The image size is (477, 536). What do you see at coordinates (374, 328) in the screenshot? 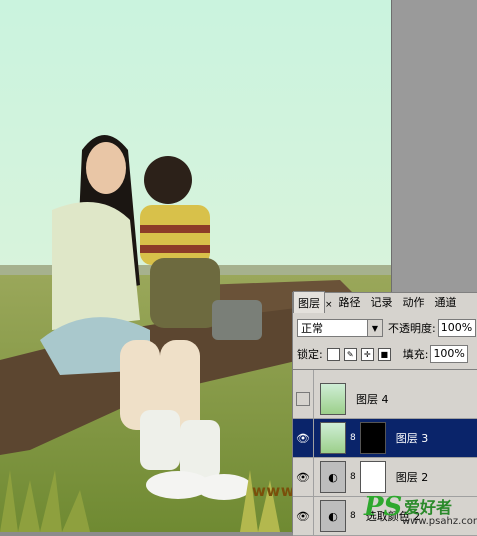
I see `chevron-down-icon: ▼` at bounding box center [374, 328].